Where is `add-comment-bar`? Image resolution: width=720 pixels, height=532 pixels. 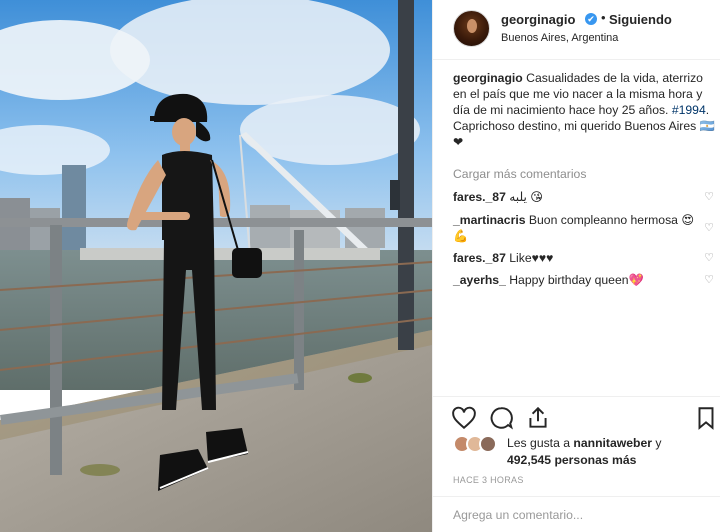
add-comment-bar is located at coordinates (576, 514).